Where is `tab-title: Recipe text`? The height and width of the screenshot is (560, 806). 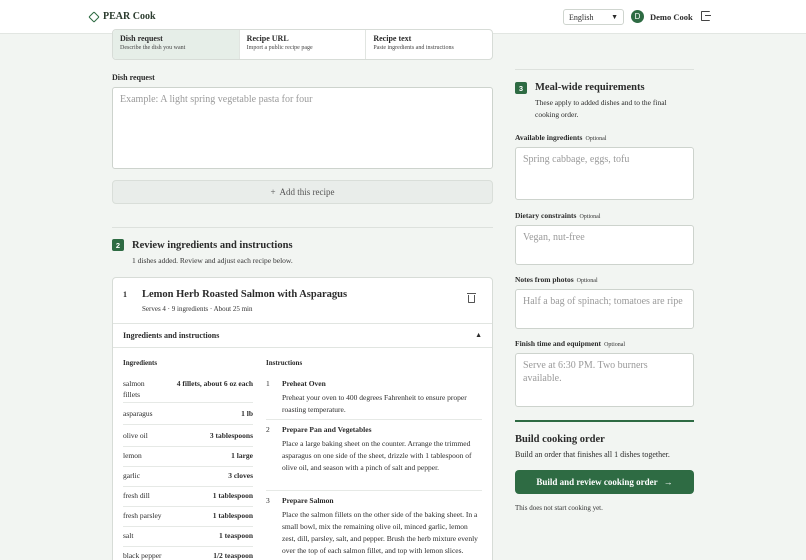
tab-title: Recipe text is located at coordinates (392, 38).